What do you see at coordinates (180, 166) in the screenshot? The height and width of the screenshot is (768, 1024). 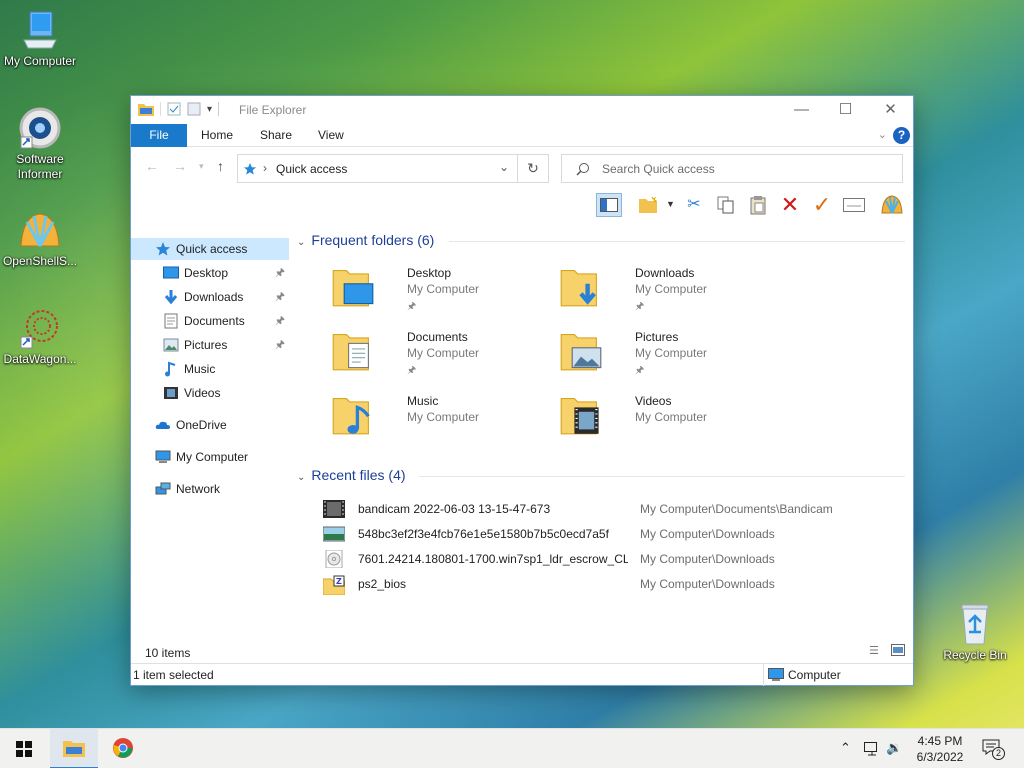 I see `forward-arrow-icon: →` at bounding box center [180, 166].